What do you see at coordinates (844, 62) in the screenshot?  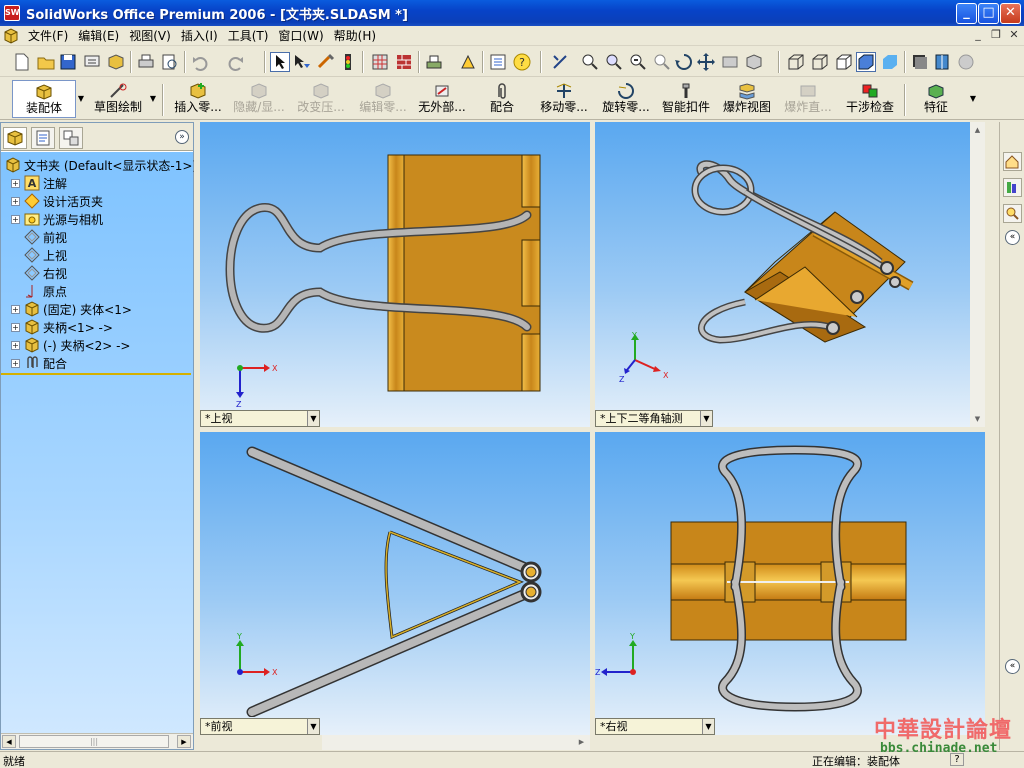 I see `hidden-lines-removed-icon` at bounding box center [844, 62].